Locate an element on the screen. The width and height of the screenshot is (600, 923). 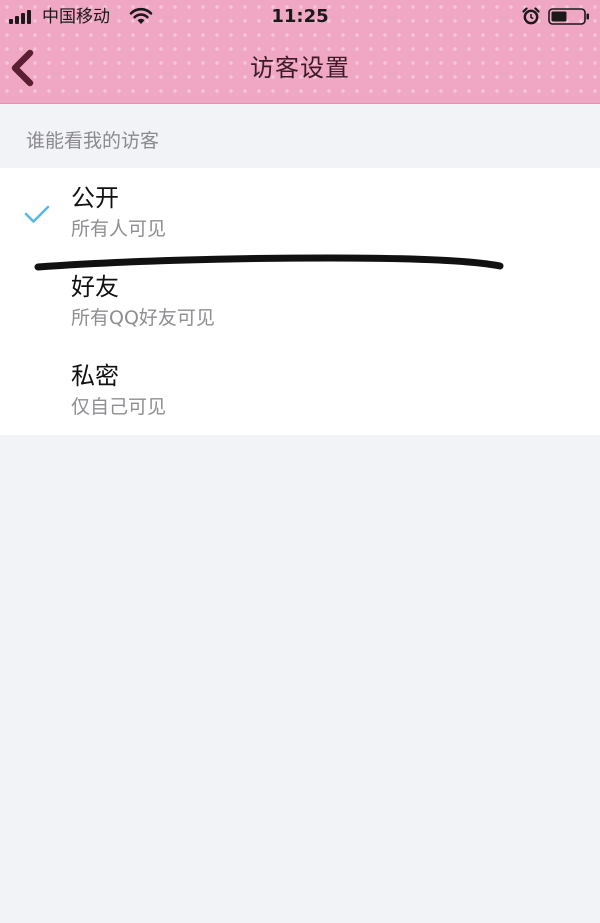
nav-bar: 访客设置 is located at coordinates (300, 68).